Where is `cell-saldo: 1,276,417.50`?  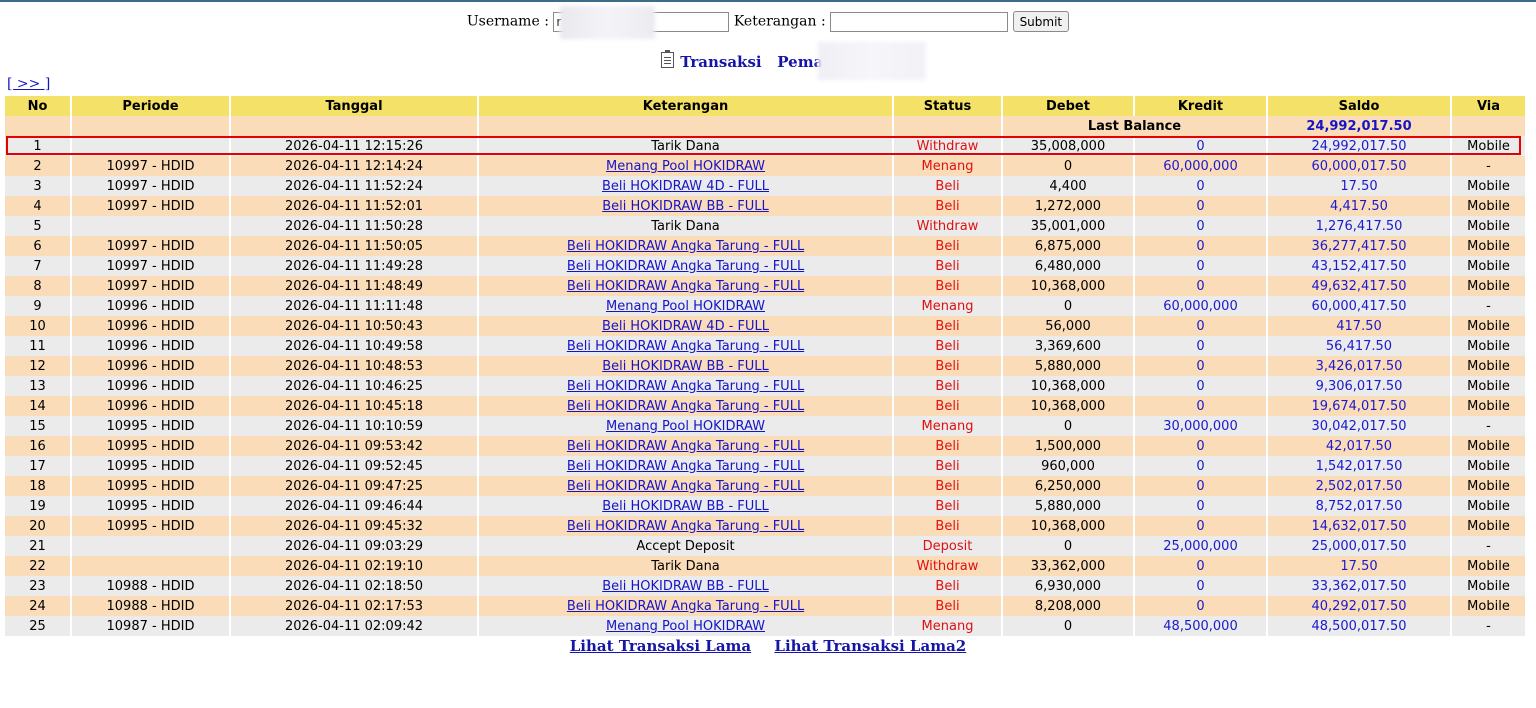
cell-saldo: 1,276,417.50 is located at coordinates (1359, 226).